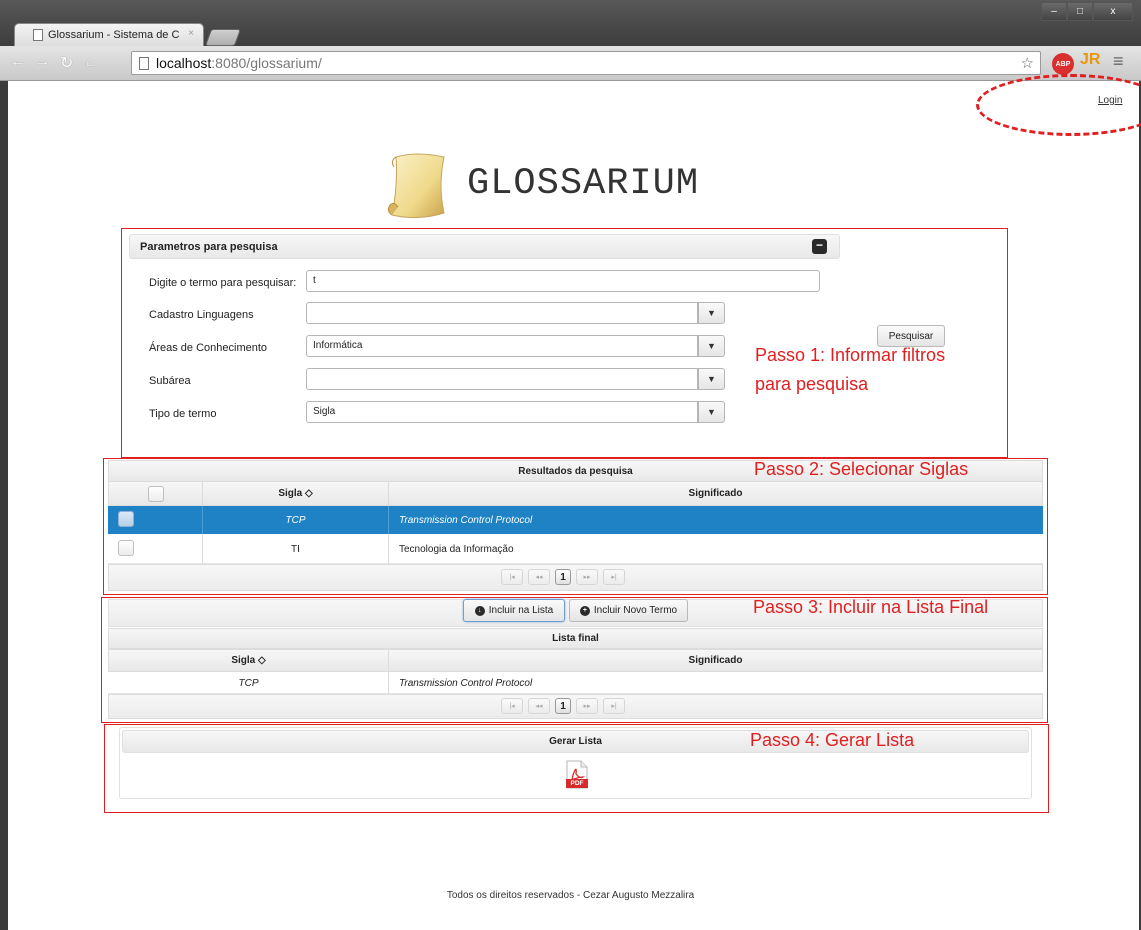 Image resolution: width=1141 pixels, height=930 pixels. What do you see at coordinates (295, 549) in the screenshot?
I see `row-sigla: TI` at bounding box center [295, 549].